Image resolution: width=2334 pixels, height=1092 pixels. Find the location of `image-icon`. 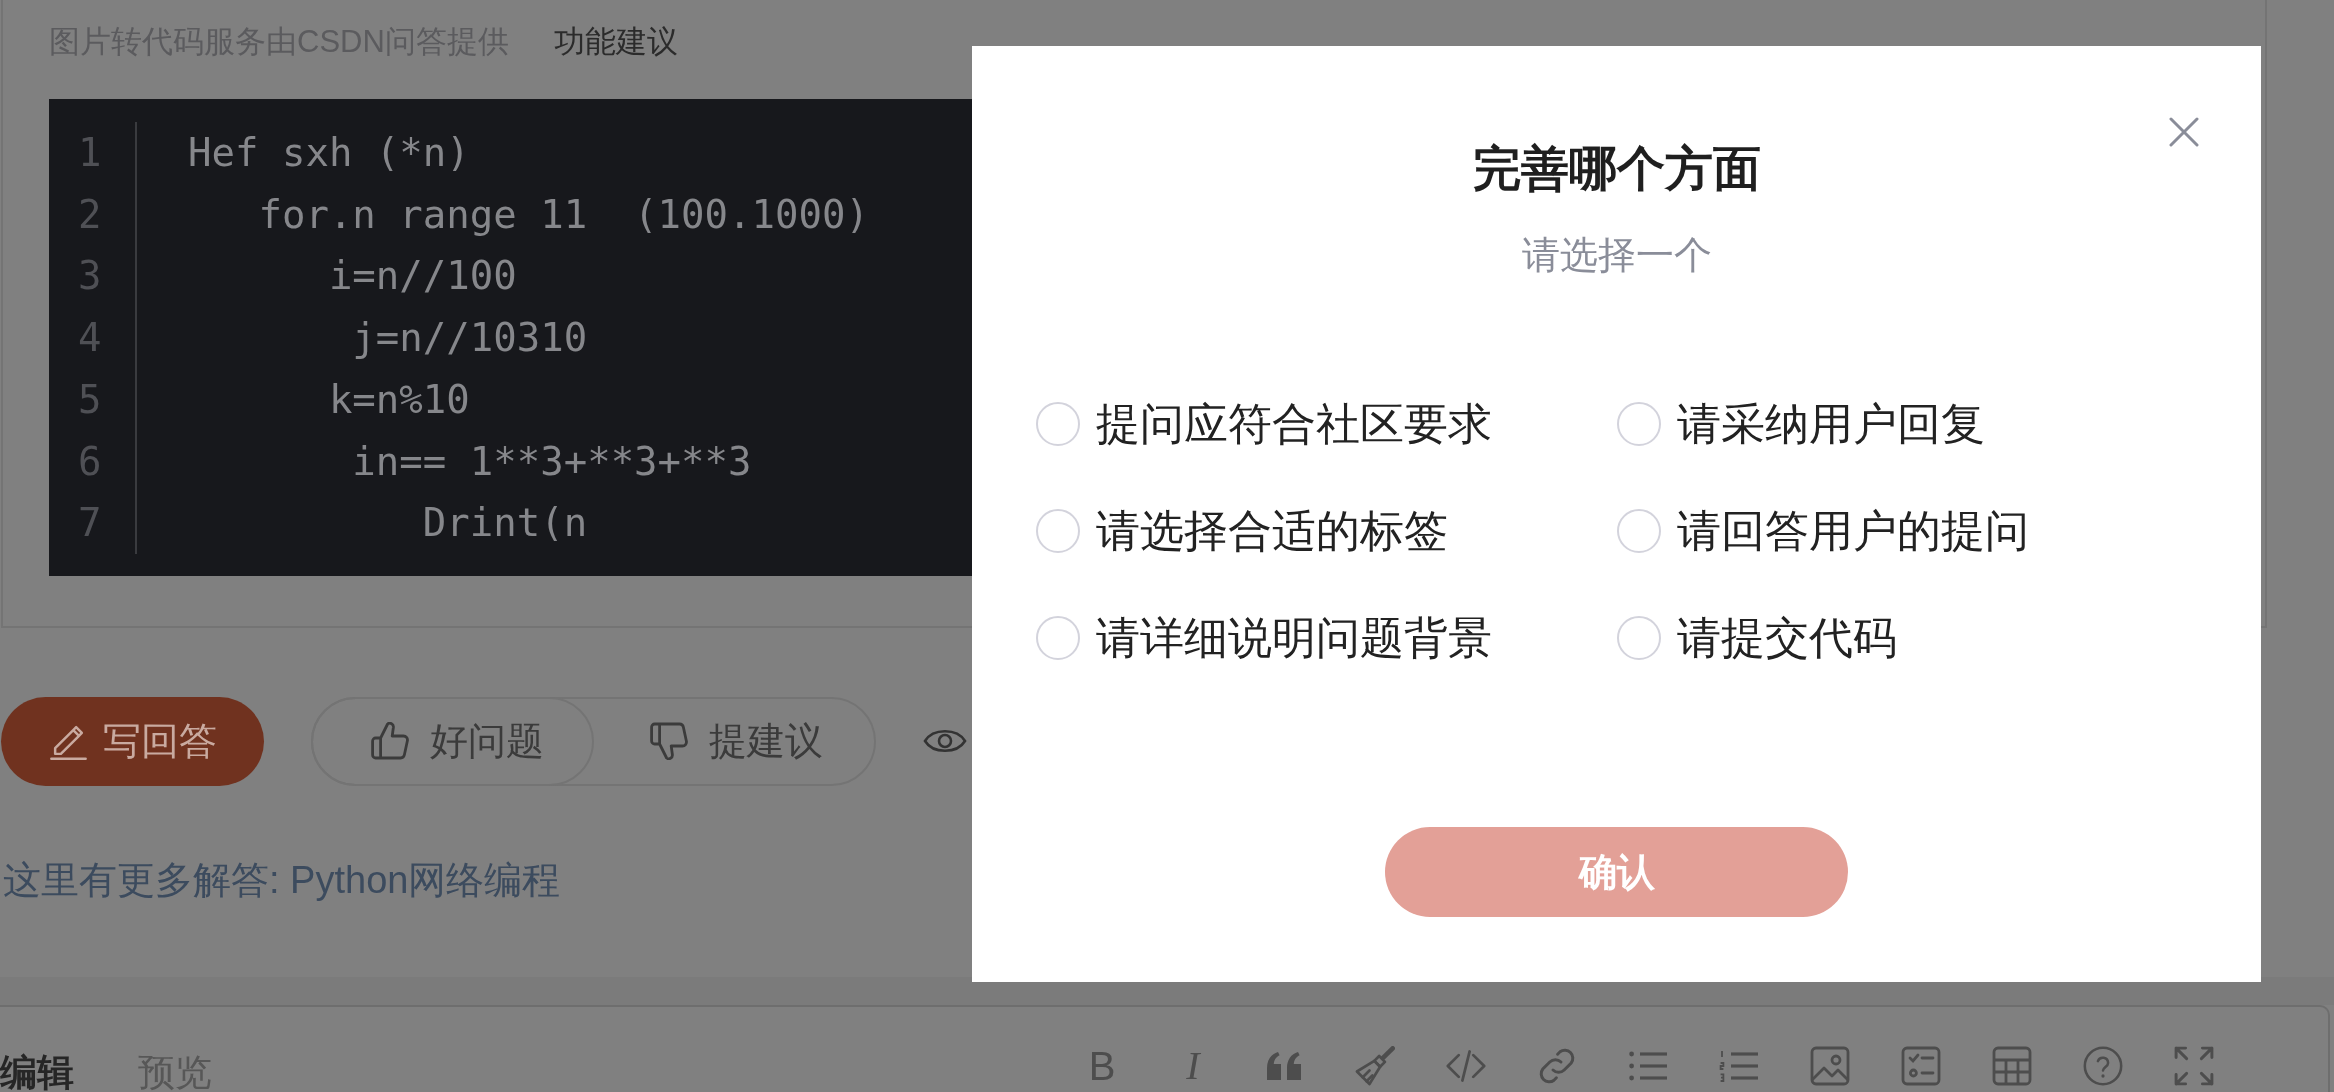

image-icon is located at coordinates (1830, 1065).